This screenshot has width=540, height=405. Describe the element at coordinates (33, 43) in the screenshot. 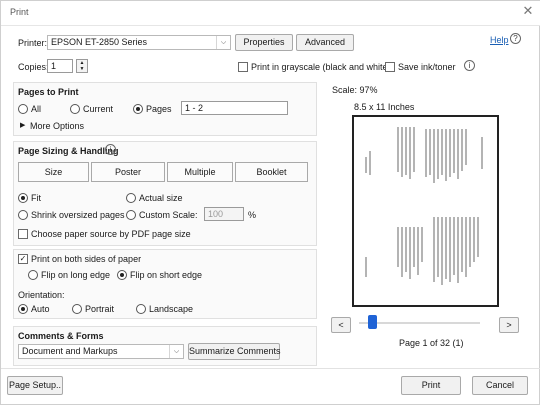

I see `printer-label: Printer:` at that location.